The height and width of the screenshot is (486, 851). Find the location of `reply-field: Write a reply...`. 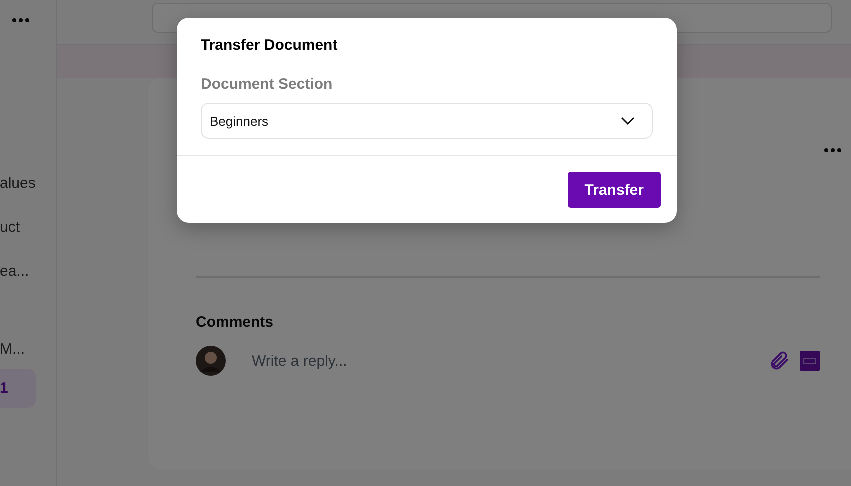

reply-field: Write a reply... is located at coordinates (497, 361).